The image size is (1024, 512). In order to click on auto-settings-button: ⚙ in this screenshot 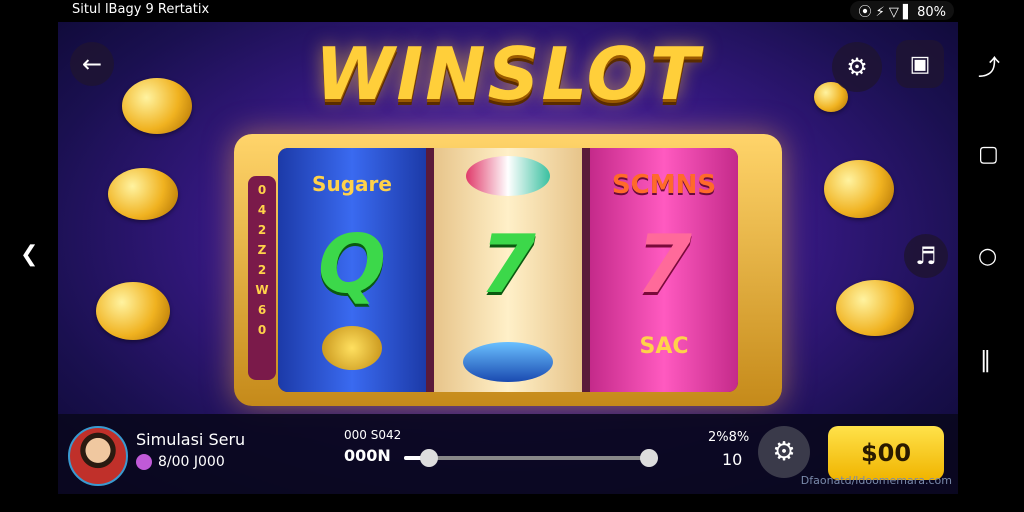, I will do `click(784, 452)`.